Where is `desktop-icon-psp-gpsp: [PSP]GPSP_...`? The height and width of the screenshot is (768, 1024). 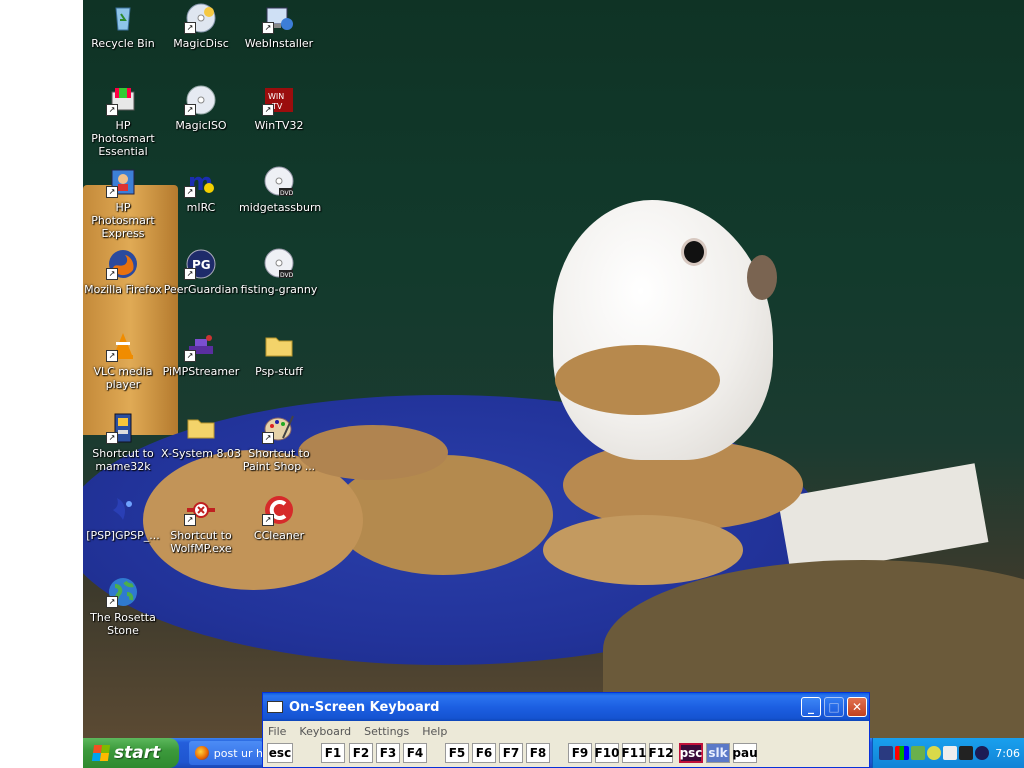
desktop-icon-psp-gpsp: [PSP]GPSP_... is located at coordinates (123, 517).